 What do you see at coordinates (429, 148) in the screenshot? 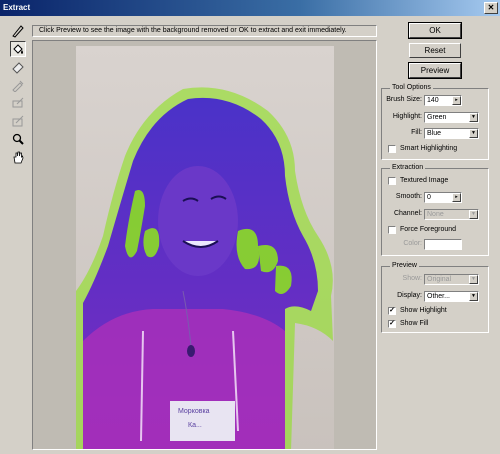
I see `smart-highlighting-label: Smart Highlighting` at bounding box center [429, 148].